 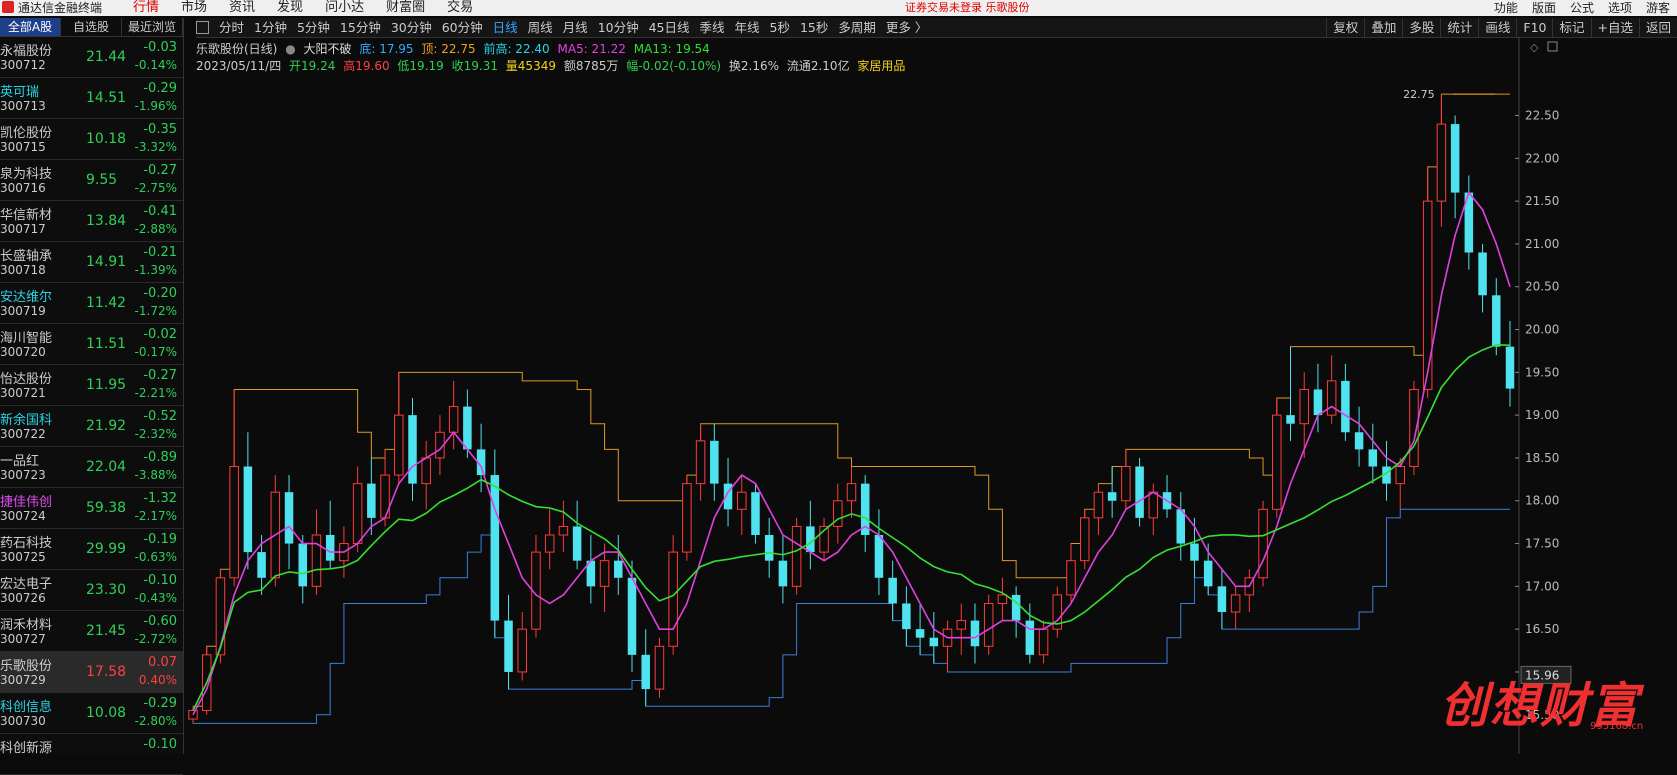 I want to click on stock-row: 凯伦股份 300715 10.18 -0.35 -3.32%, so click(x=91, y=139).